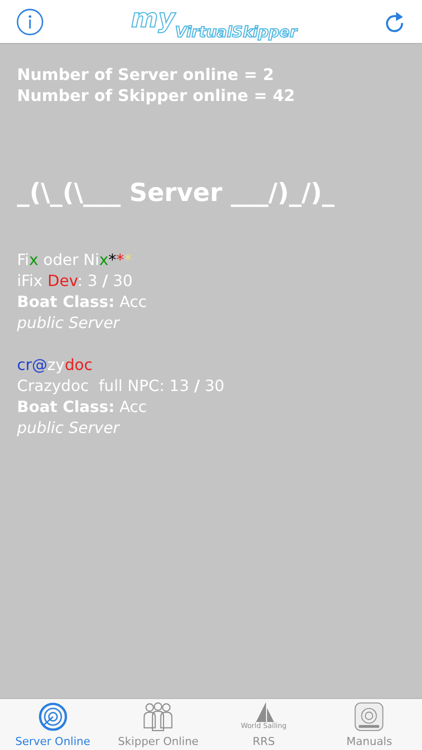 Image resolution: width=422 pixels, height=750 pixels. I want to click on tab: Server Online, so click(53, 724).